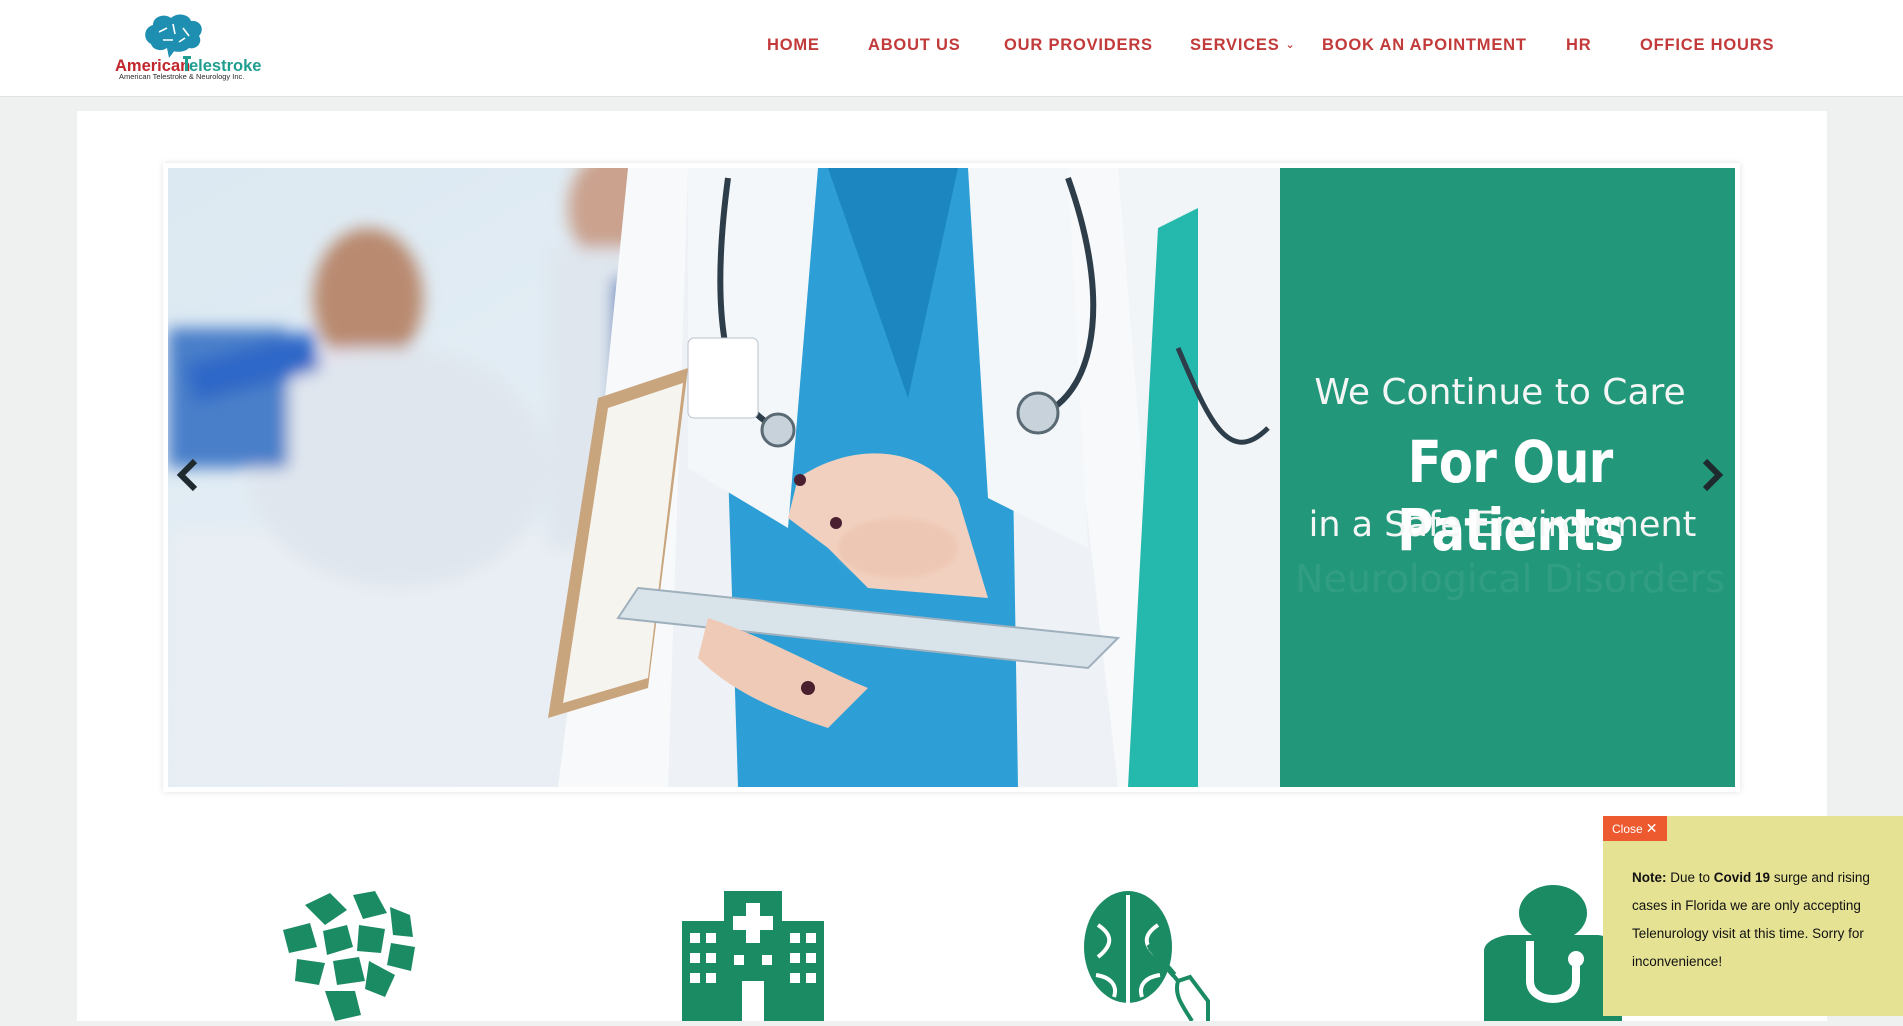  What do you see at coordinates (1578, 45) in the screenshot?
I see `nav-hr: HR` at bounding box center [1578, 45].